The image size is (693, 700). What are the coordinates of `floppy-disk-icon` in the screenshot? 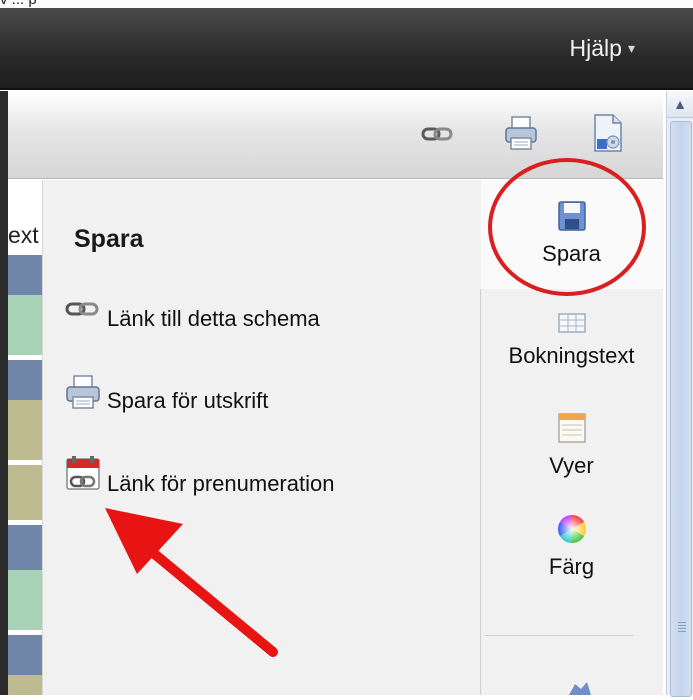 It's located at (571, 218).